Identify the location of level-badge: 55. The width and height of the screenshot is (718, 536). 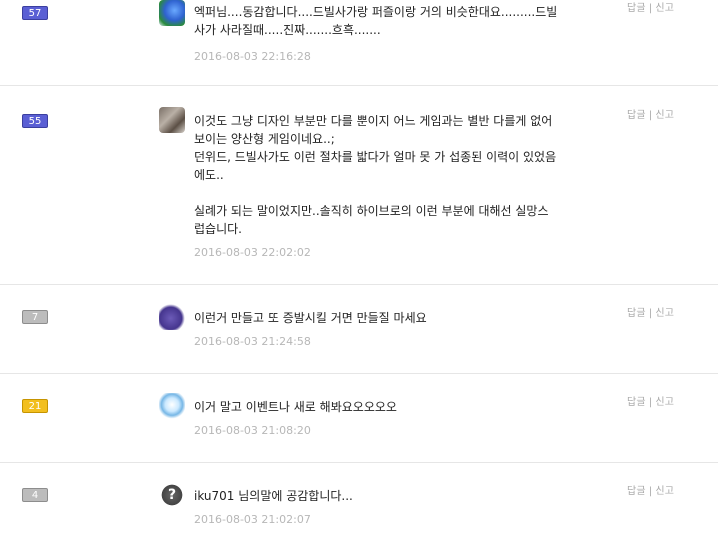
(35, 121).